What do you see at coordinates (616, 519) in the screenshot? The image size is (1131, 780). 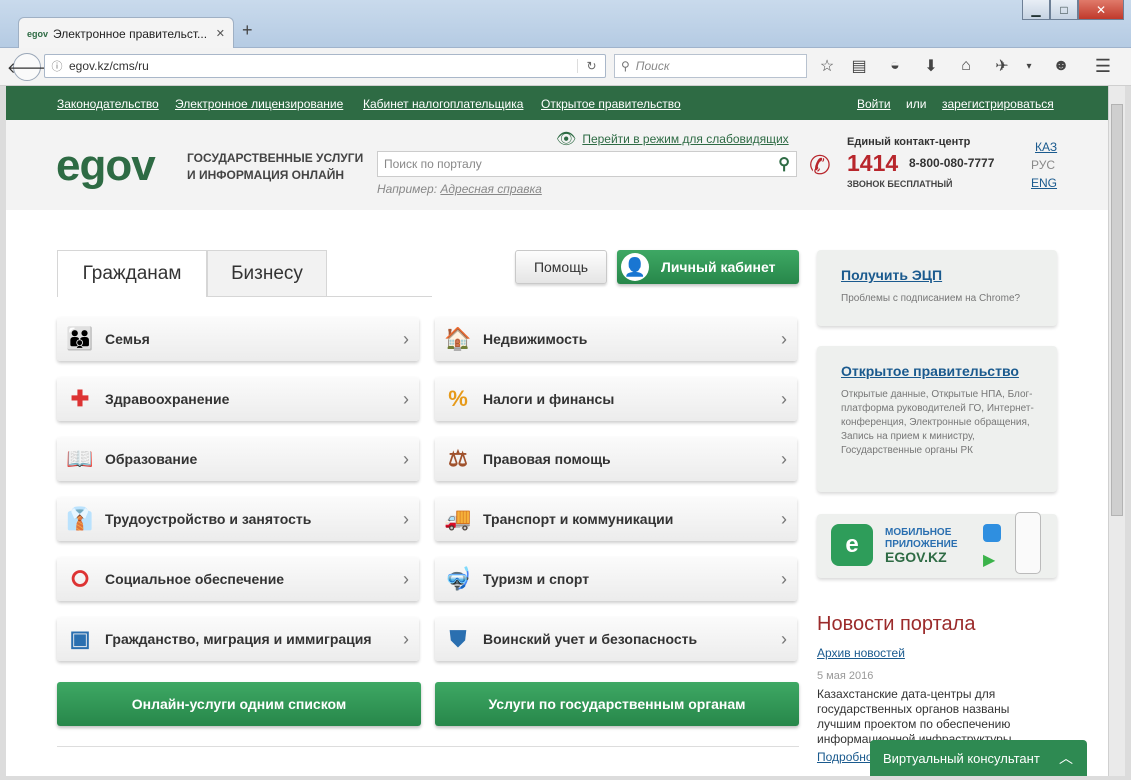 I see `service-transport: 🚚 Транспорт и коммуникации ›` at bounding box center [616, 519].